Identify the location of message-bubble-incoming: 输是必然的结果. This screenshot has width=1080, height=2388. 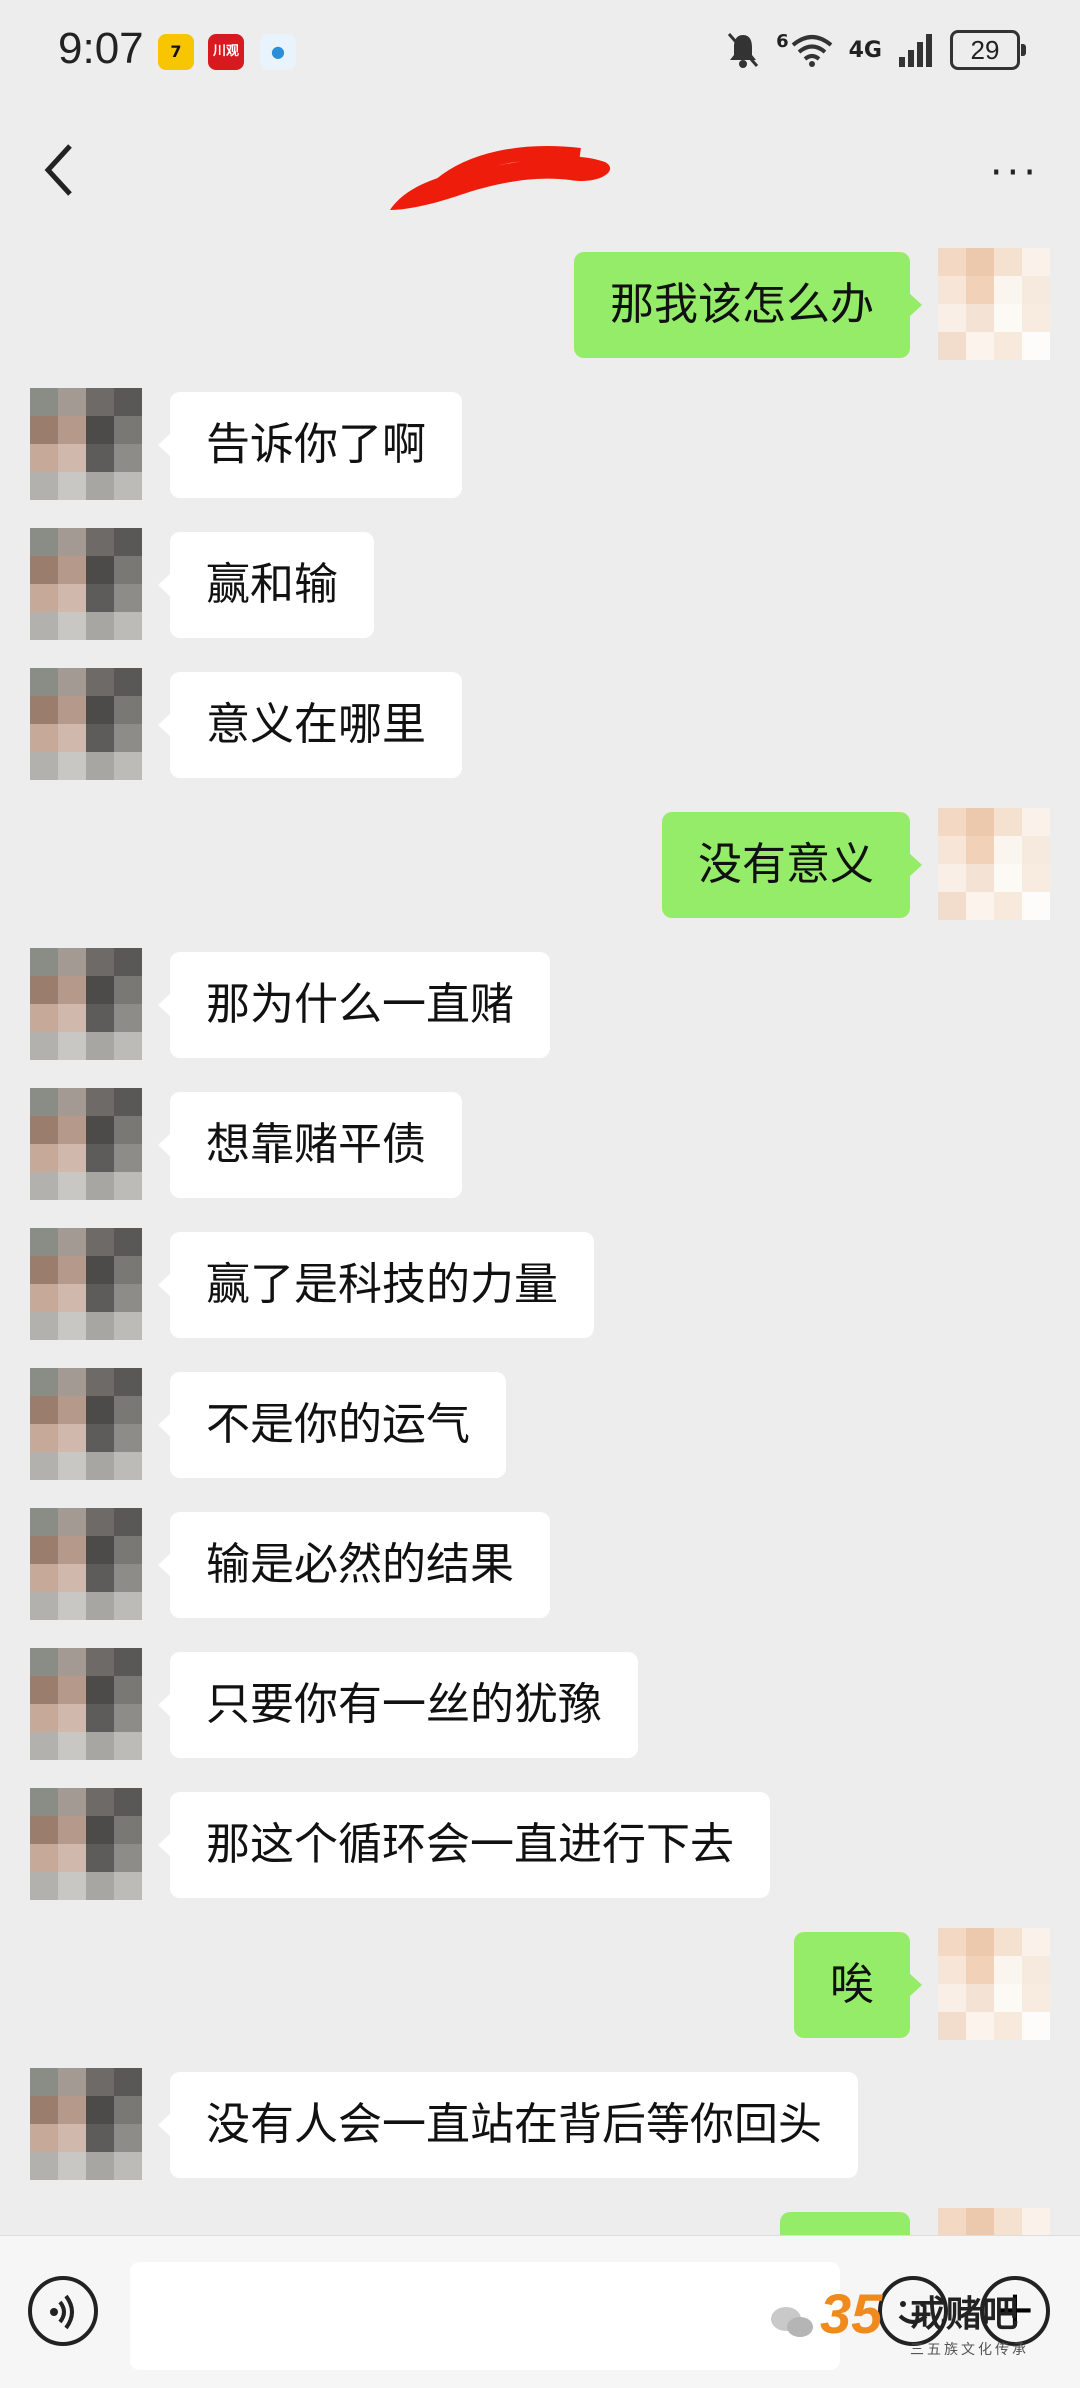
(354, 1565).